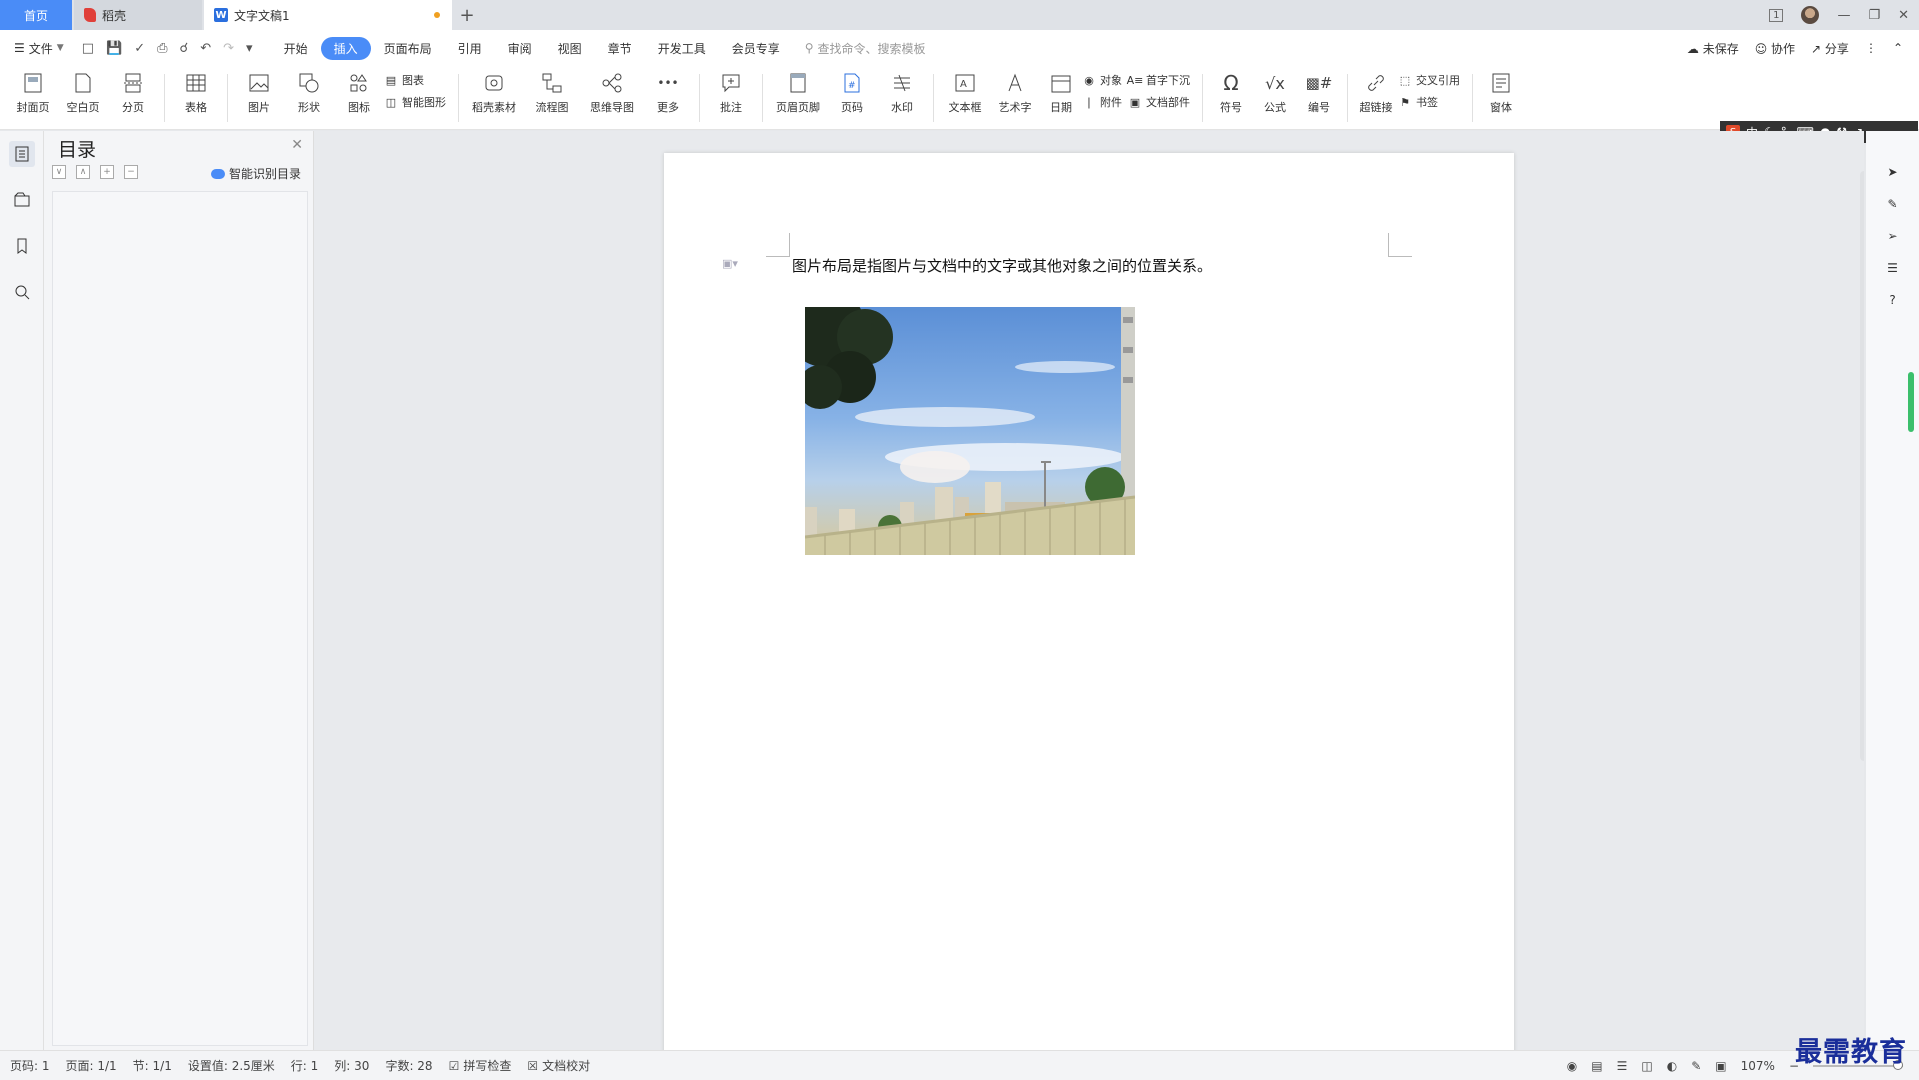 The width and height of the screenshot is (1919, 1080). I want to click on collab-button: ☺ 协作, so click(1775, 48).